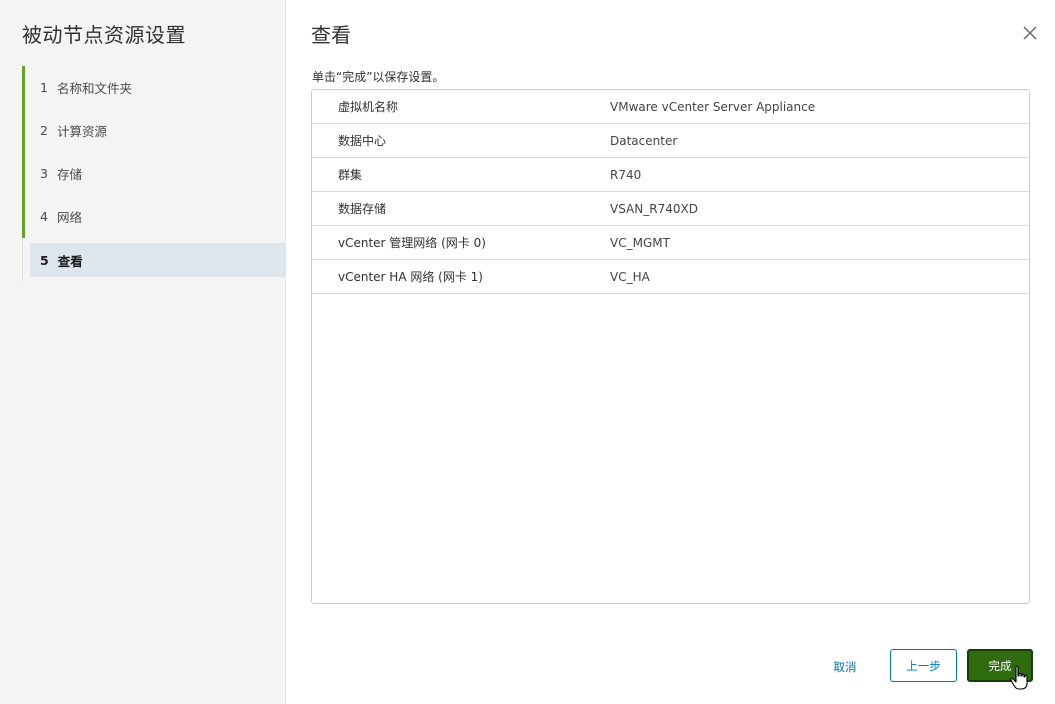 The height and width of the screenshot is (704, 1055). I want to click on step-network: 4 网络, so click(154, 216).